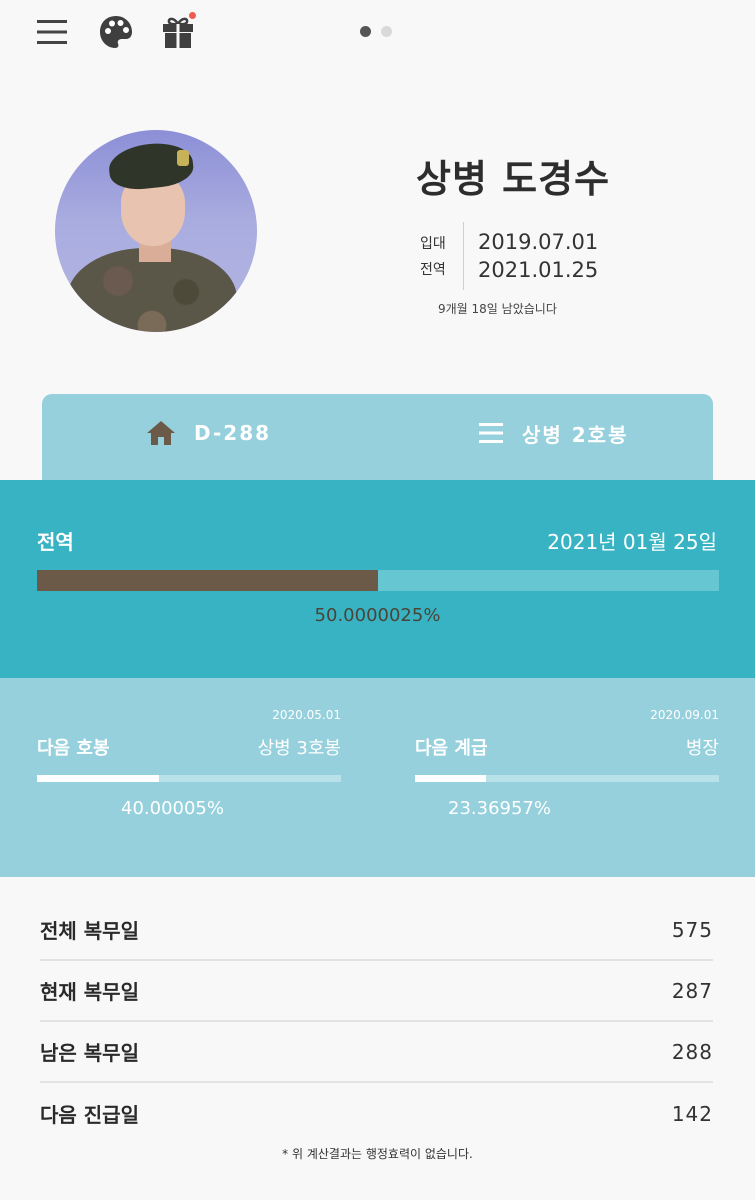  Describe the element at coordinates (172, 808) in the screenshot. I see `next-pay-percent: 40.00005%` at that location.